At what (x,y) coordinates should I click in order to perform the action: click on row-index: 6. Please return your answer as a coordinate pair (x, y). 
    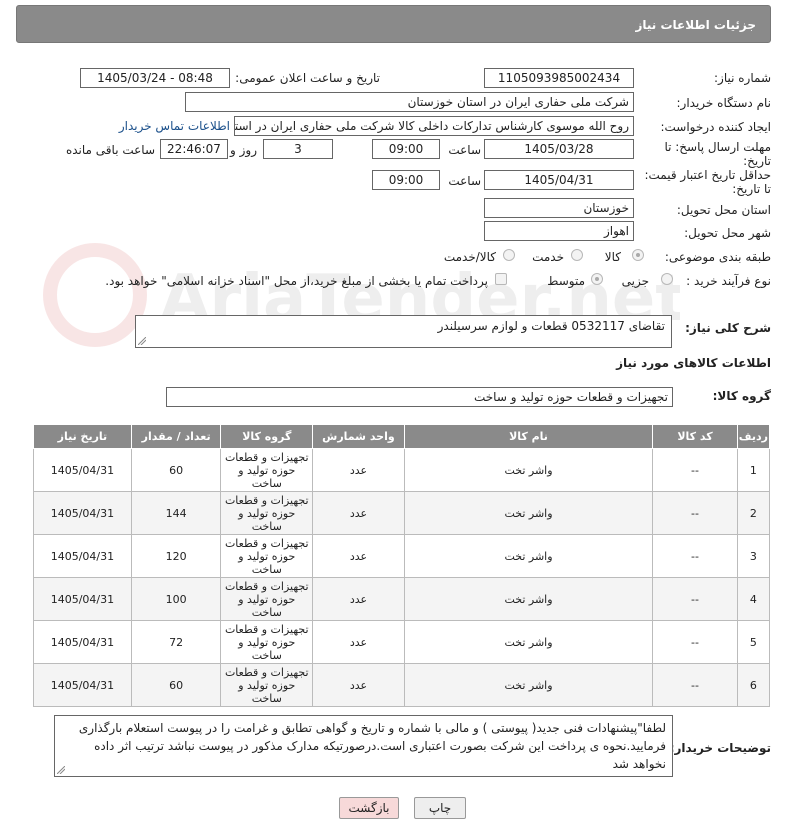
    Looking at the image, I should click on (753, 685).